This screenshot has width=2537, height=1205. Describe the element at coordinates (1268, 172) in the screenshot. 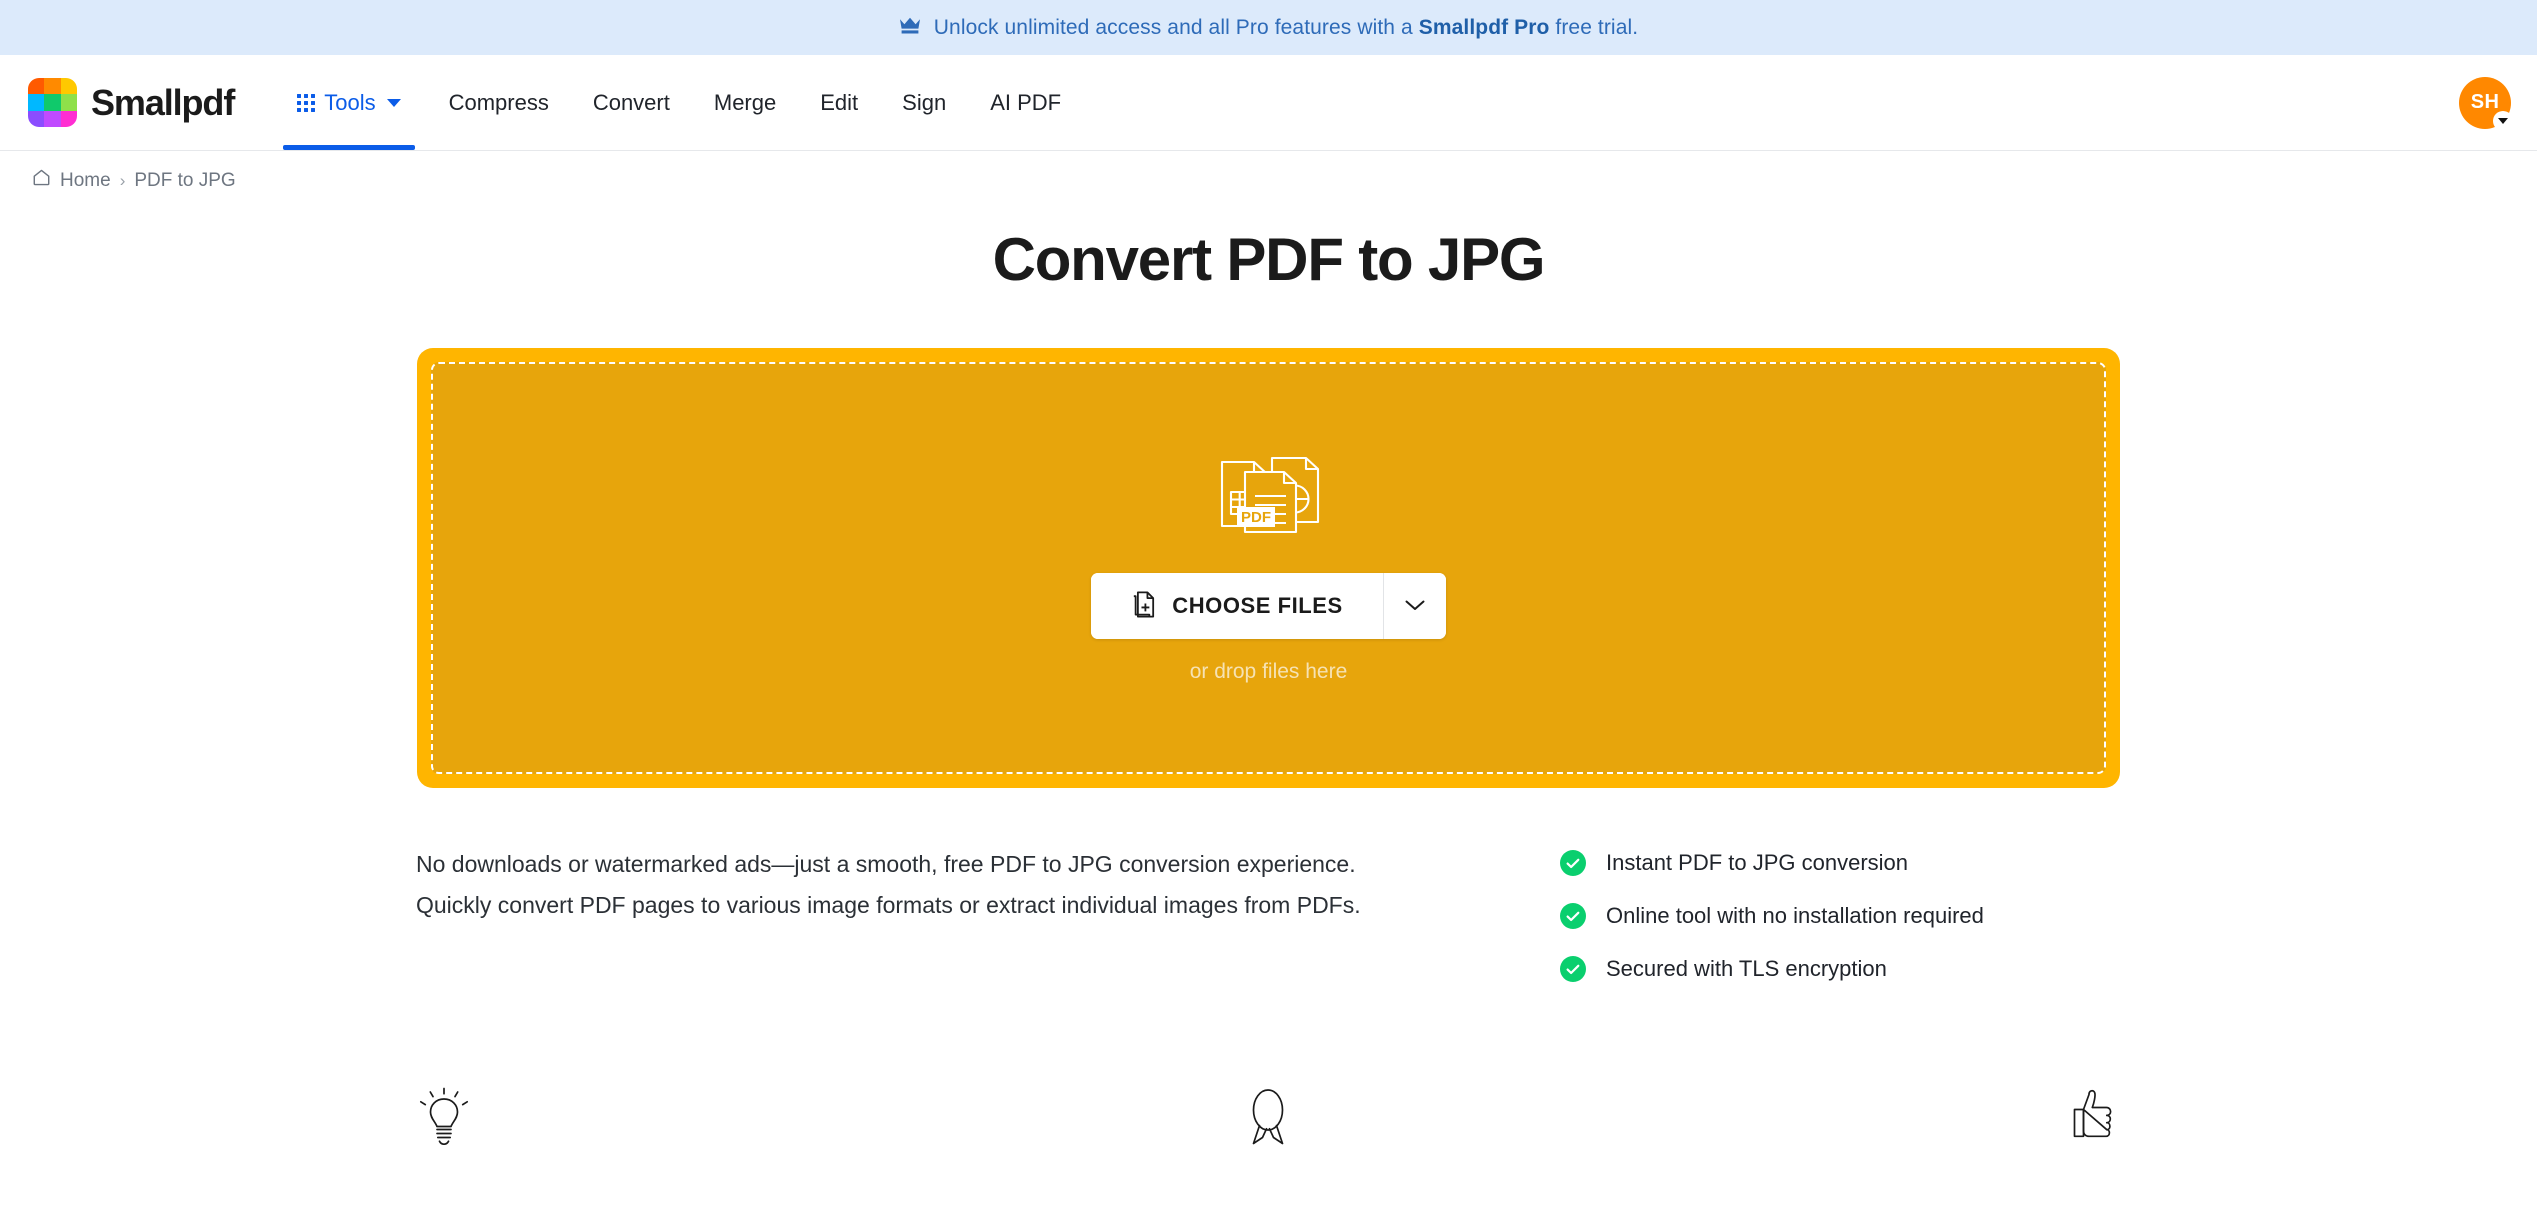

I see `breadcrumb: Home › PDF to JPG` at that location.